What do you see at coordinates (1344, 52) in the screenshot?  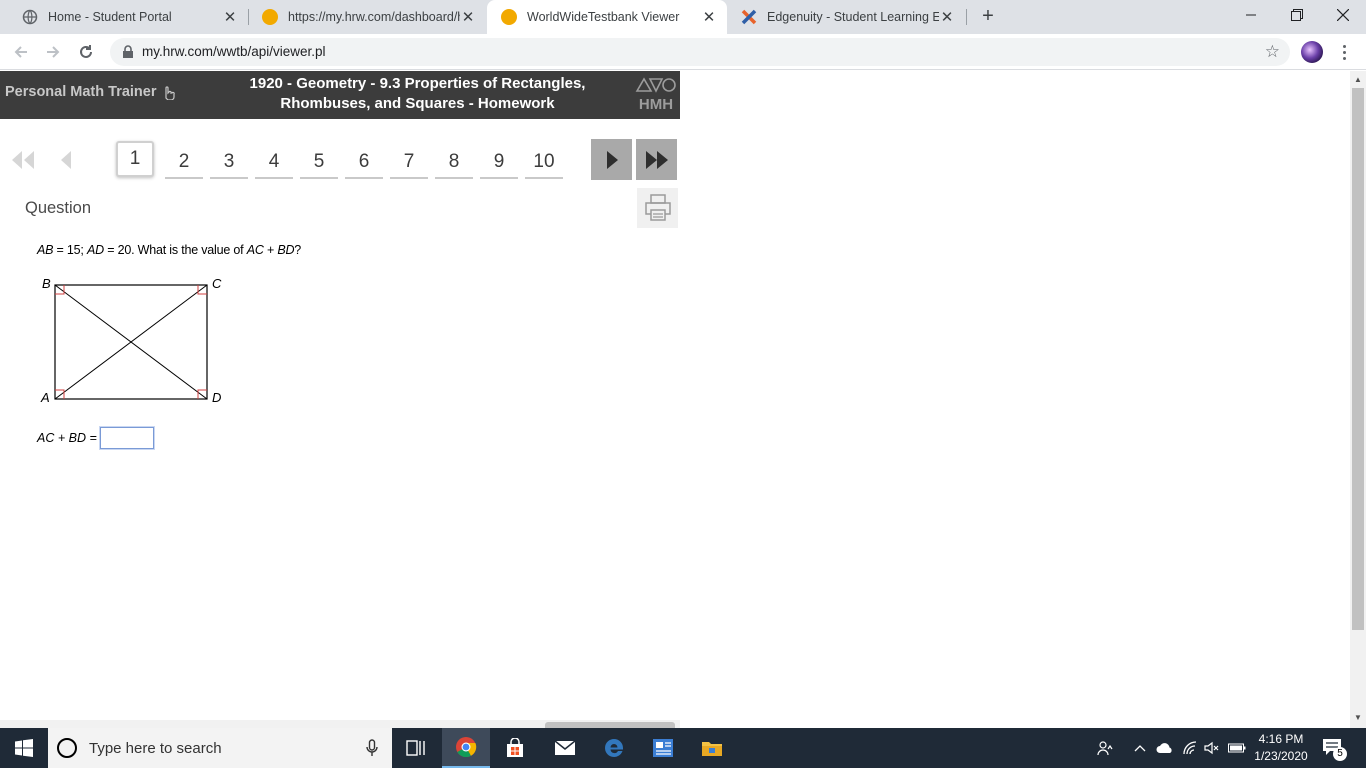 I see `browser-menu-icon` at bounding box center [1344, 52].